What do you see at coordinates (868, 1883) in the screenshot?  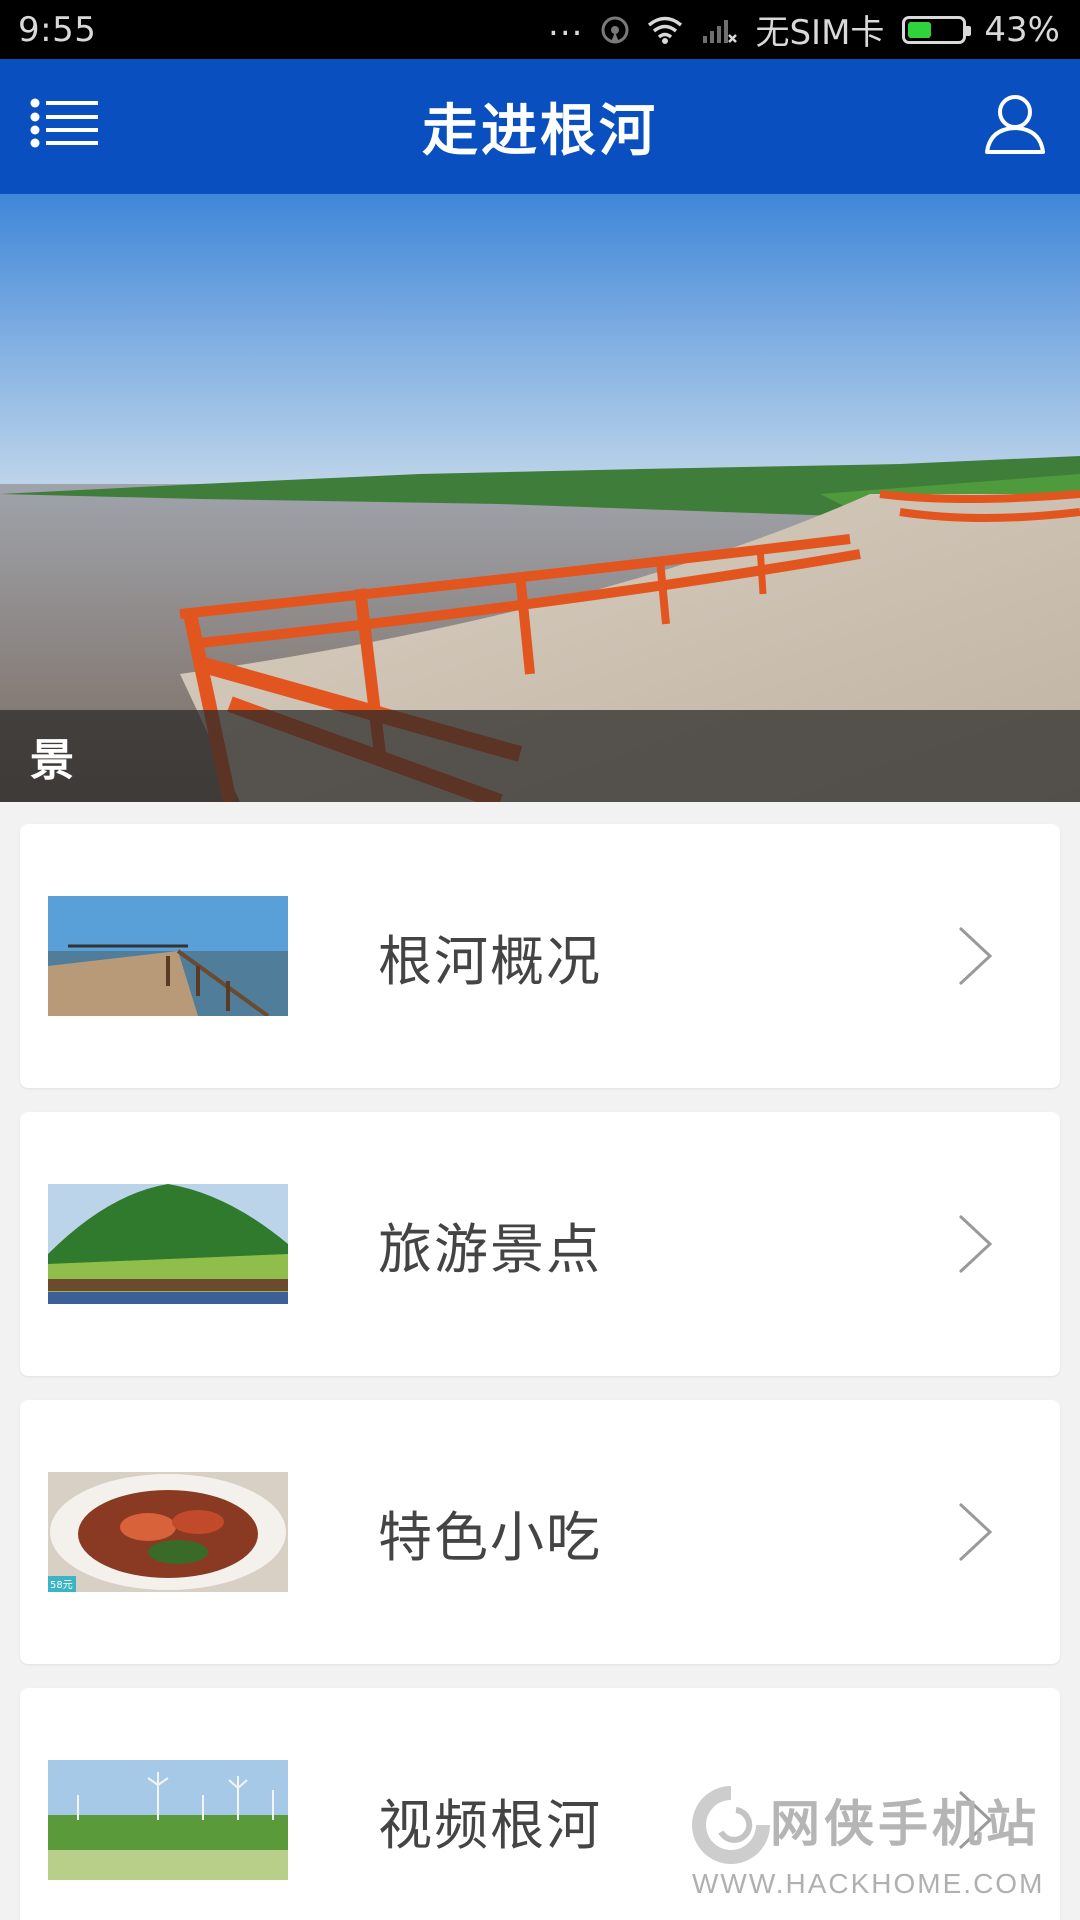 I see `watermark-url: WWW.HACKHOME.COM` at bounding box center [868, 1883].